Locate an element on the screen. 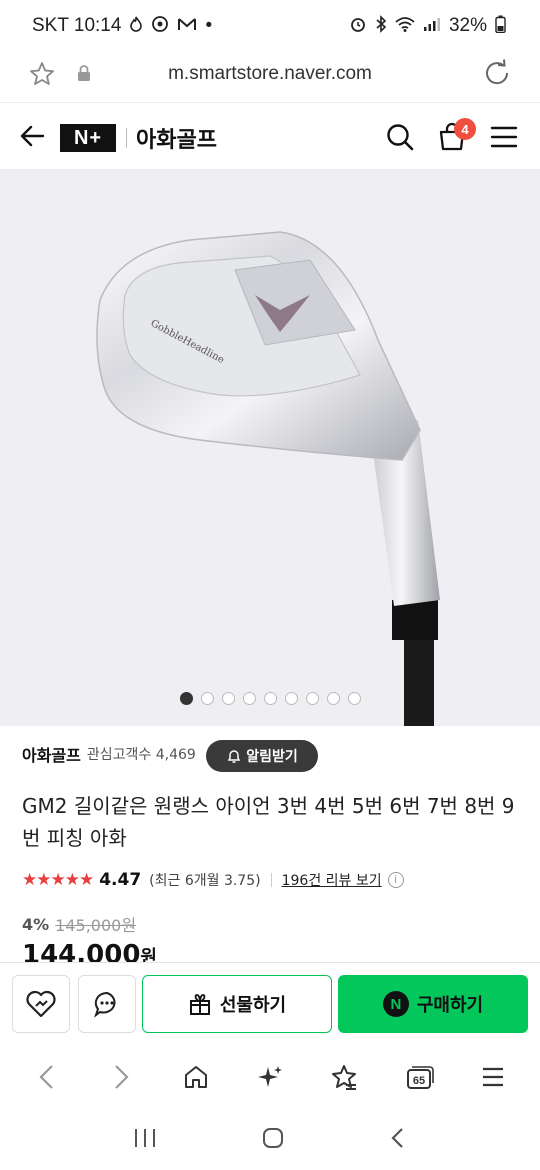 The image size is (540, 1170). wifi-icon is located at coordinates (405, 26).